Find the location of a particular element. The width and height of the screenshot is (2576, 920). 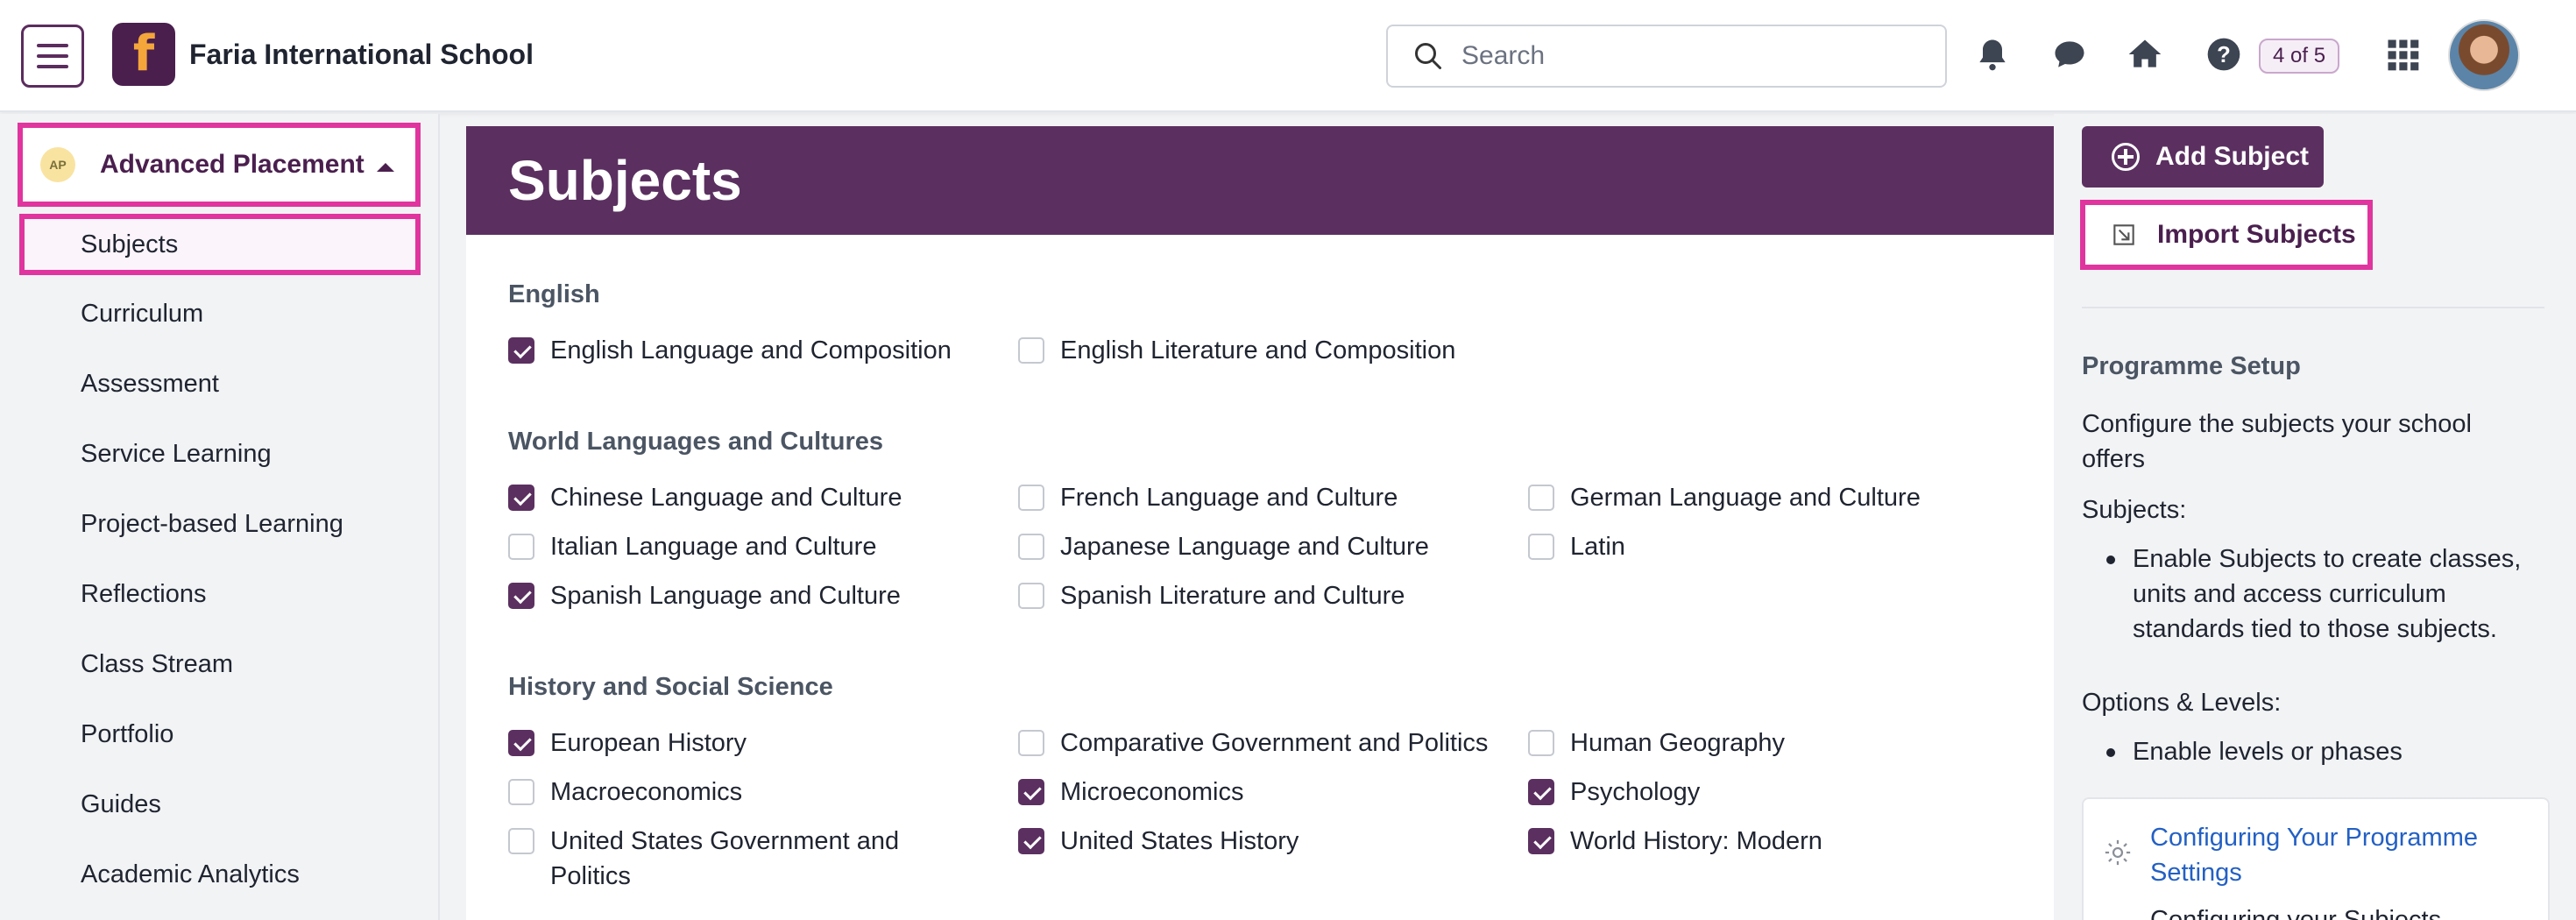

options-heading: Options & Levels: is located at coordinates (2182, 703).